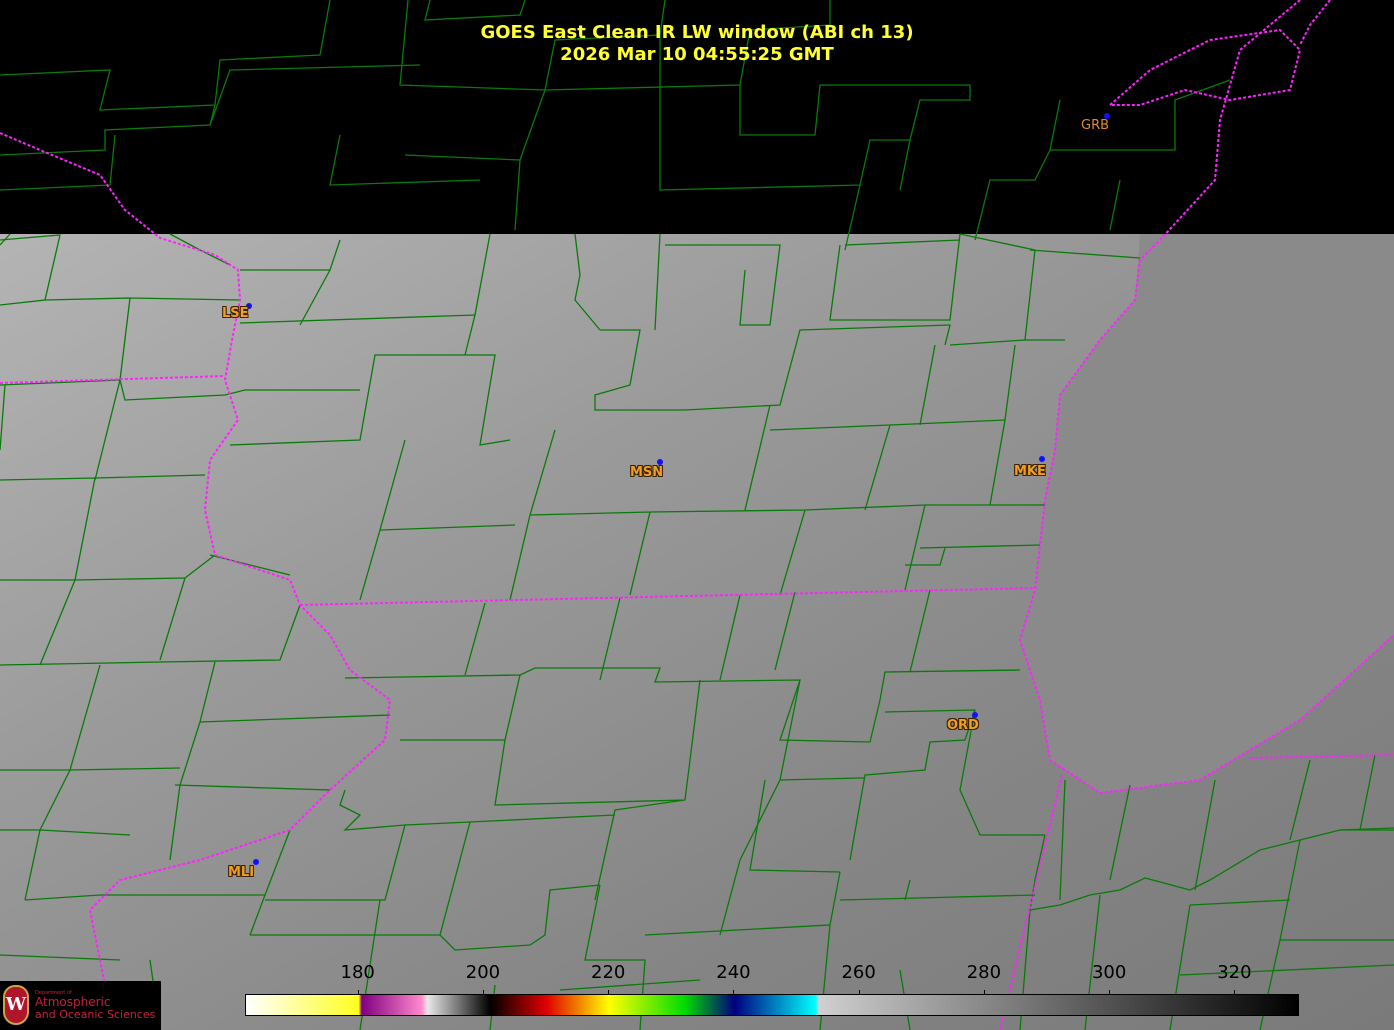 This screenshot has width=1394, height=1030. What do you see at coordinates (357, 972) in the screenshot?
I see `colorbar-tick-label: 180` at bounding box center [357, 972].